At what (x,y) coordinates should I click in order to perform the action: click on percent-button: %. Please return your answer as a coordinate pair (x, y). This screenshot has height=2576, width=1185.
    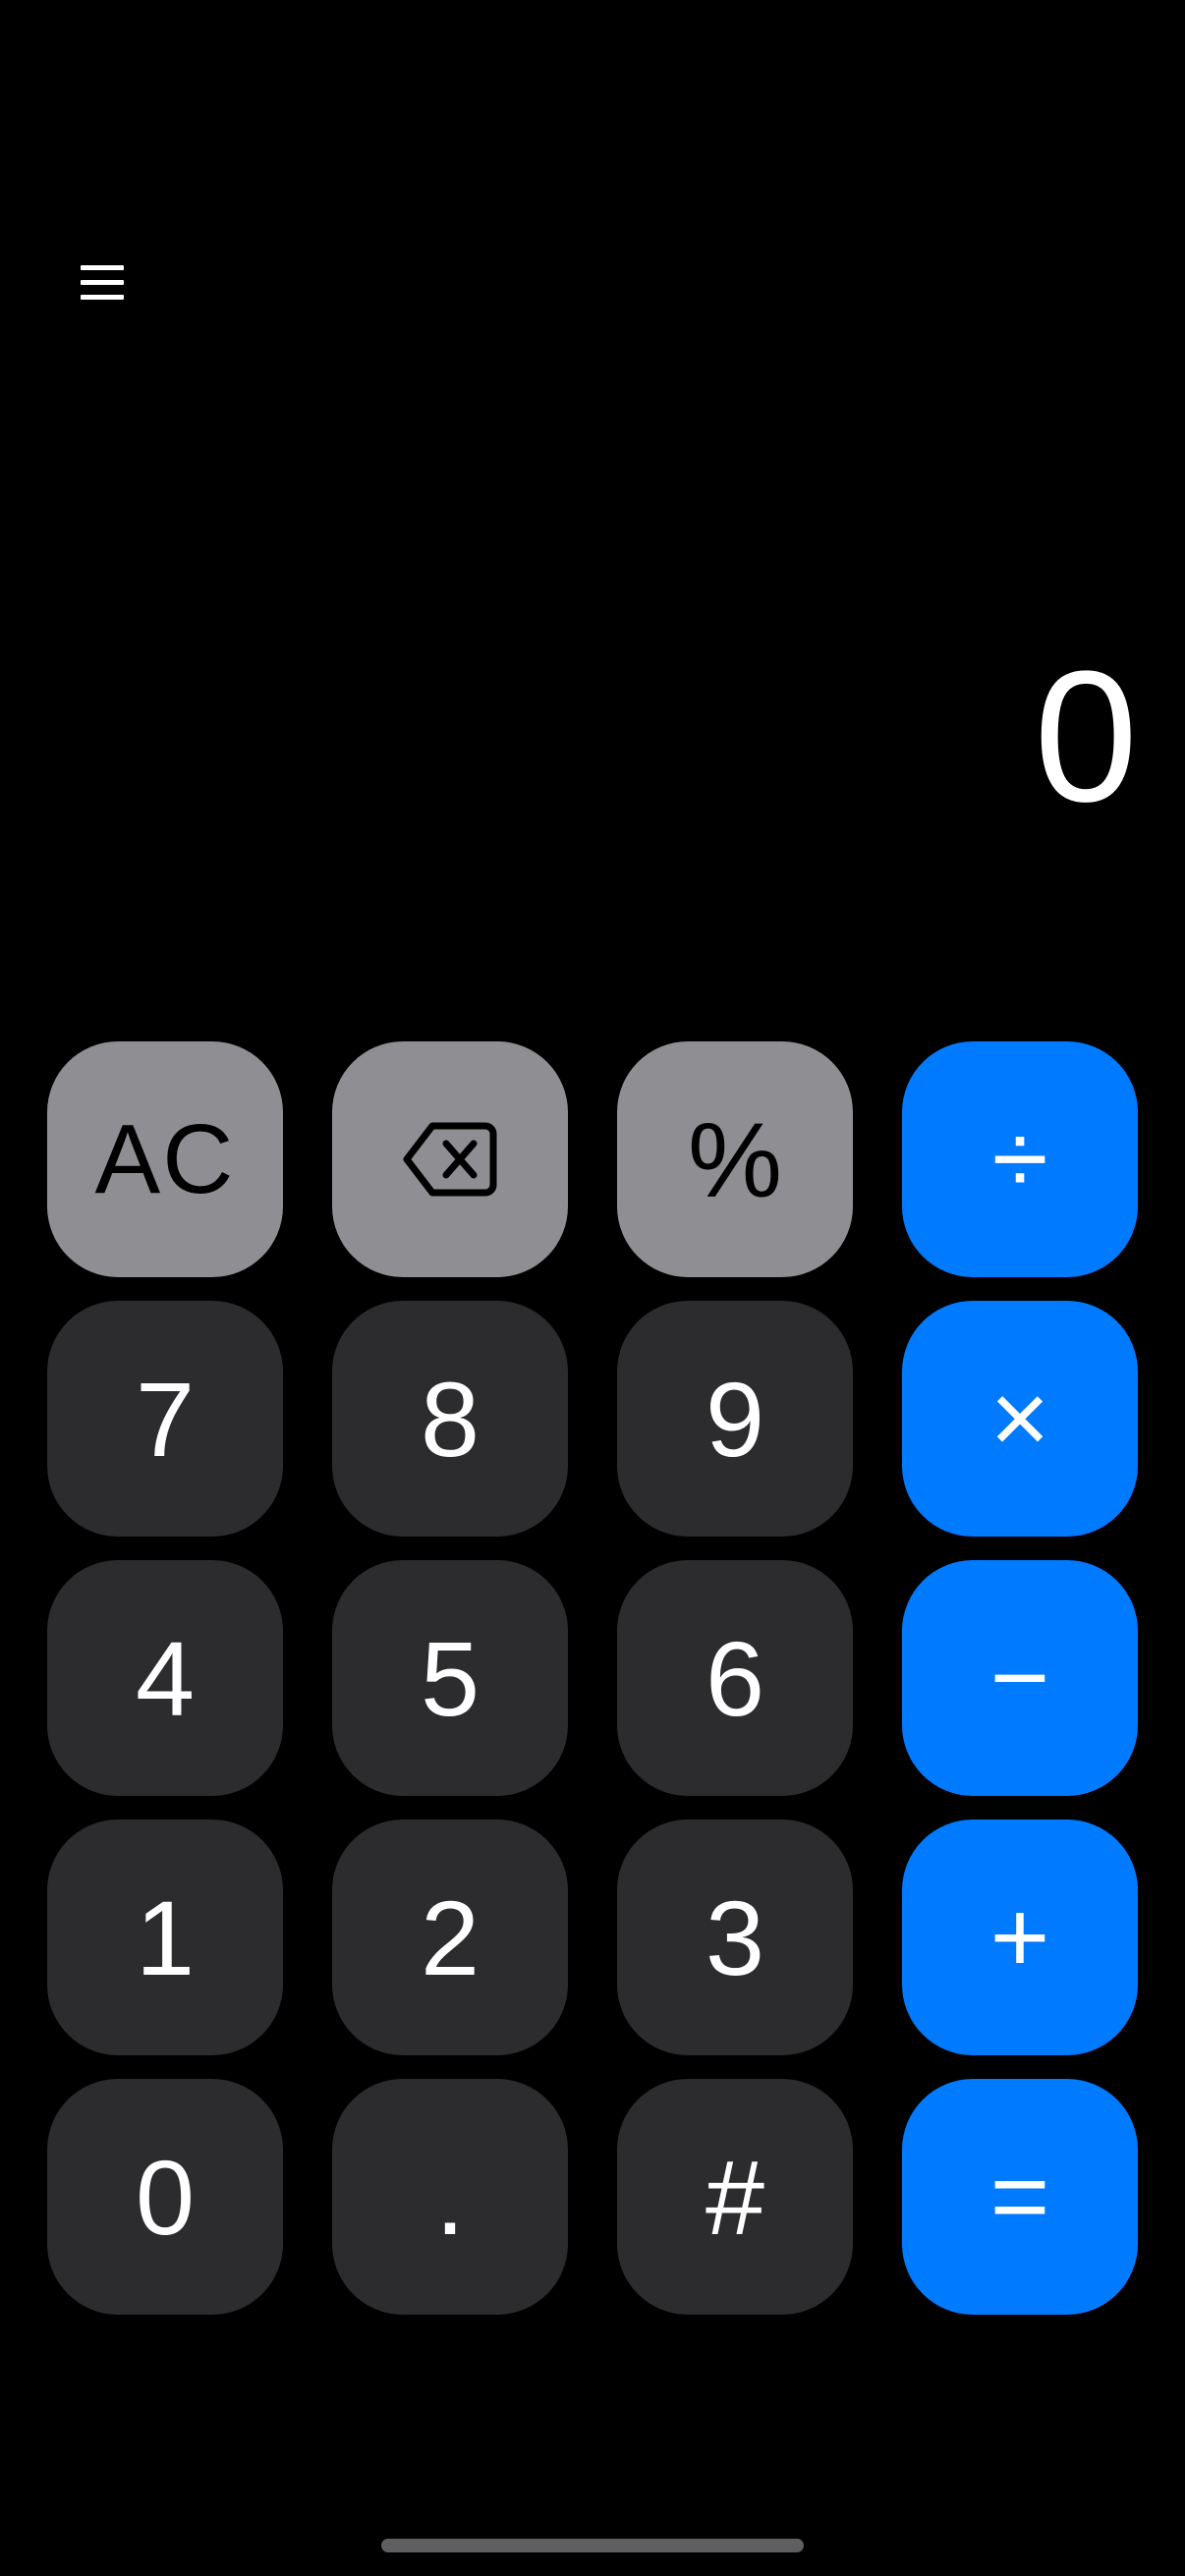
    Looking at the image, I should click on (735, 1159).